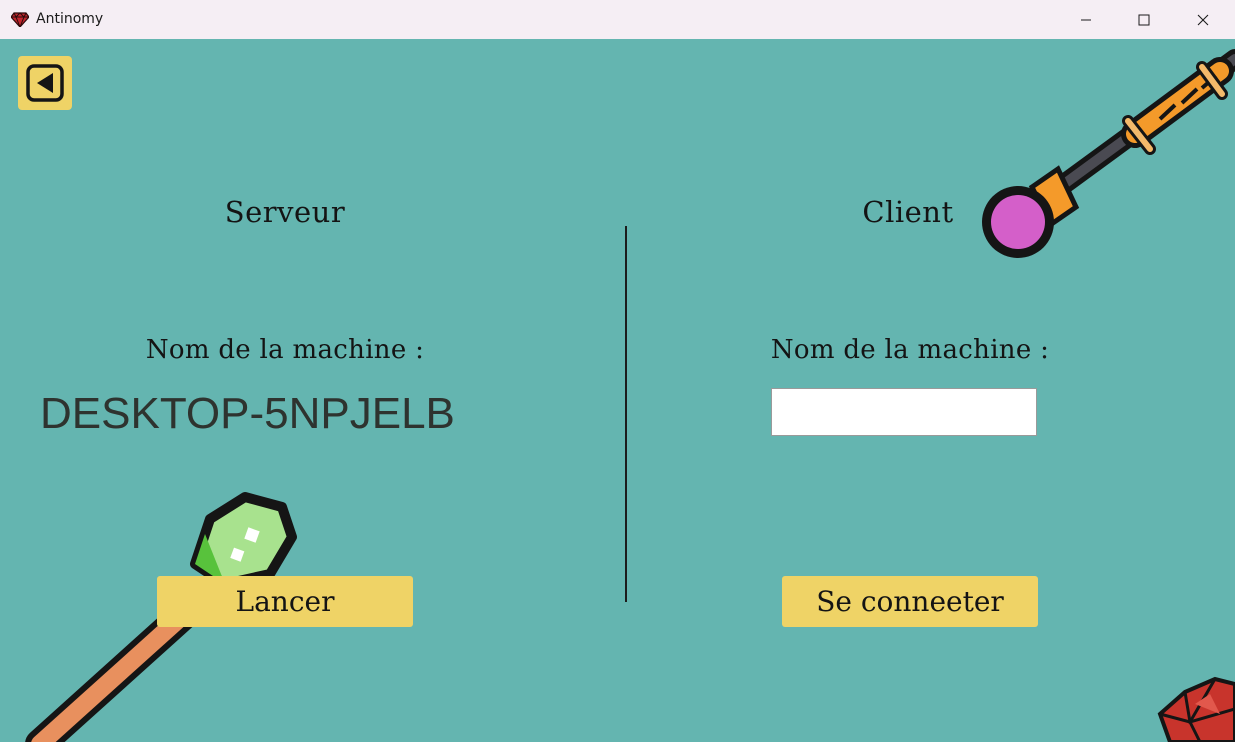  What do you see at coordinates (1196, 709) in the screenshot?
I see `red-gem-cluster-icon` at bounding box center [1196, 709].